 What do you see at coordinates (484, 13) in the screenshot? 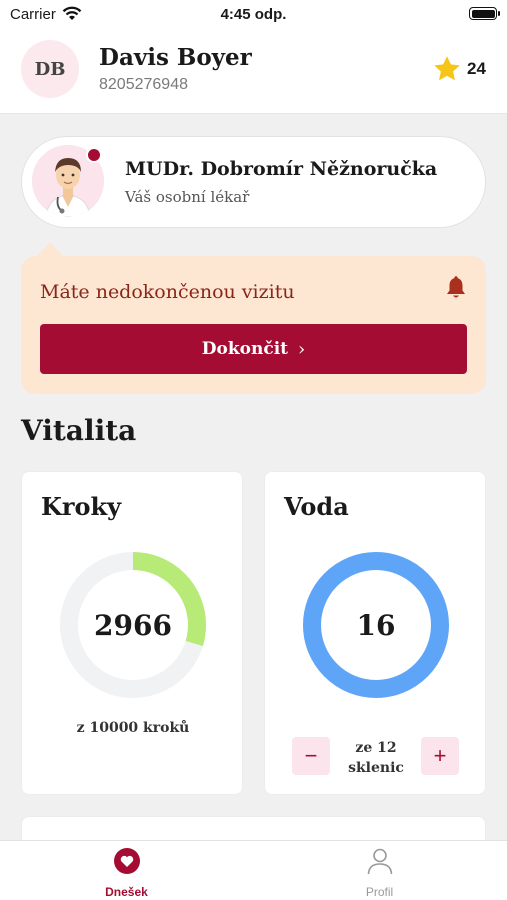
I see `battery-icon` at bounding box center [484, 13].